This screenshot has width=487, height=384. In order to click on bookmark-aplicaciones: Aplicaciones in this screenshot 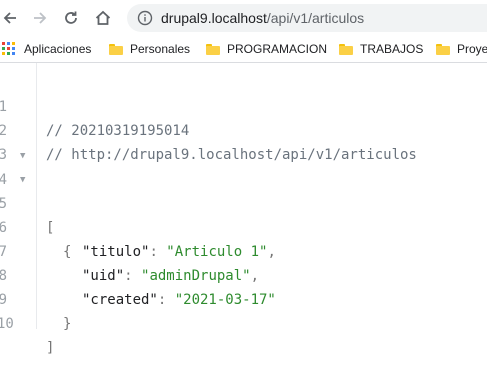, I will do `click(46, 49)`.